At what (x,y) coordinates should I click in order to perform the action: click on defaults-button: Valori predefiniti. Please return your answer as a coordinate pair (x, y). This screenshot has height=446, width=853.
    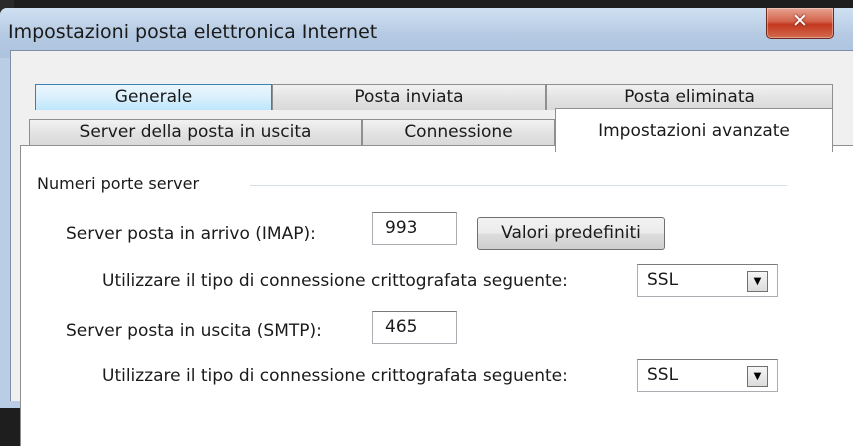
    Looking at the image, I should click on (571, 233).